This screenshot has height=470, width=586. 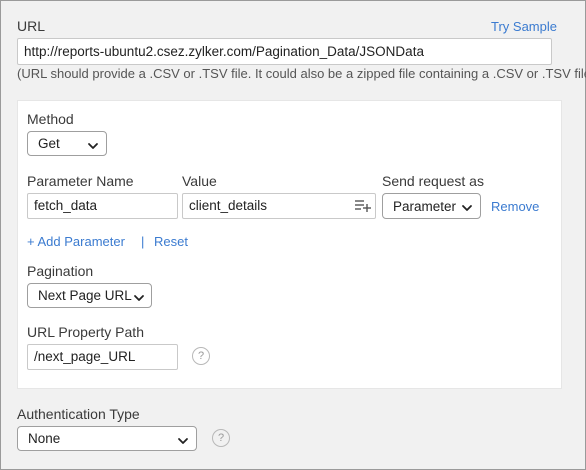 I want to click on authentication-type-label: Authentication Type, so click(x=78, y=414).